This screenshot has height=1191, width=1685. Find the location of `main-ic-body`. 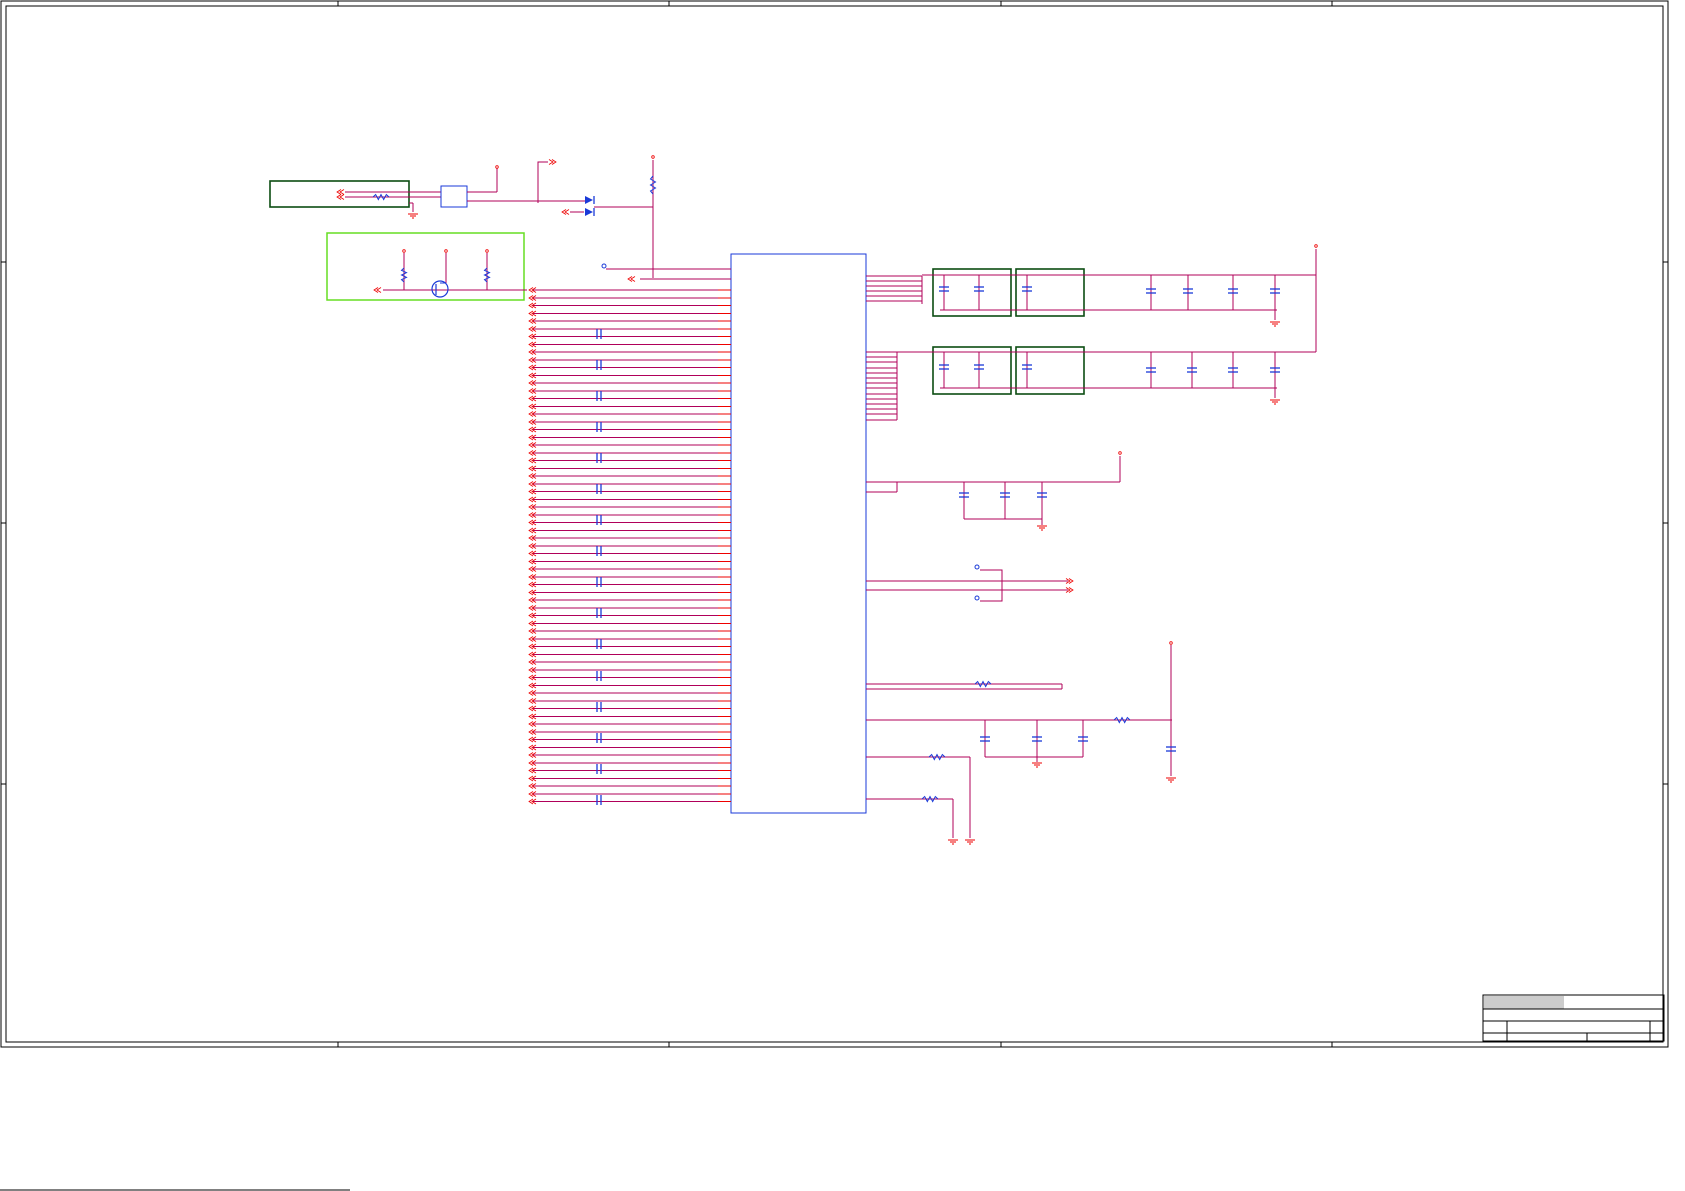

main-ic-body is located at coordinates (798, 533).